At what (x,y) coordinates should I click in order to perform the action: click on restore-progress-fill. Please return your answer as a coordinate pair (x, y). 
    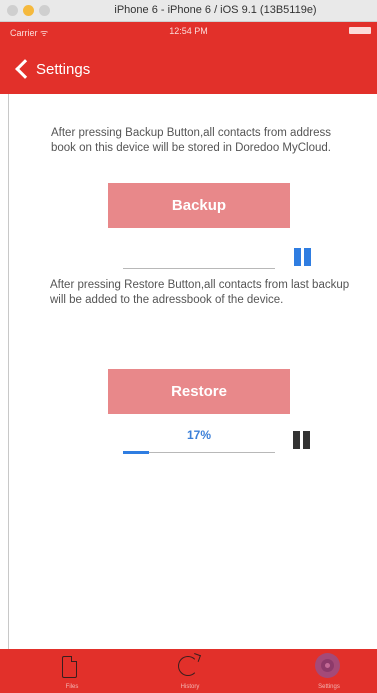
    Looking at the image, I should click on (136, 452).